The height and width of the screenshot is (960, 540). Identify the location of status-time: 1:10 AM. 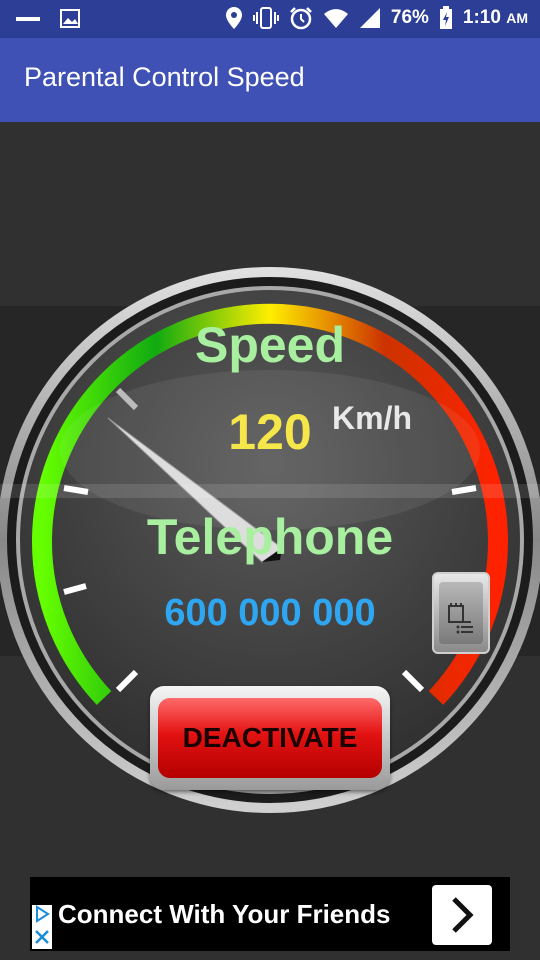
(495, 18).